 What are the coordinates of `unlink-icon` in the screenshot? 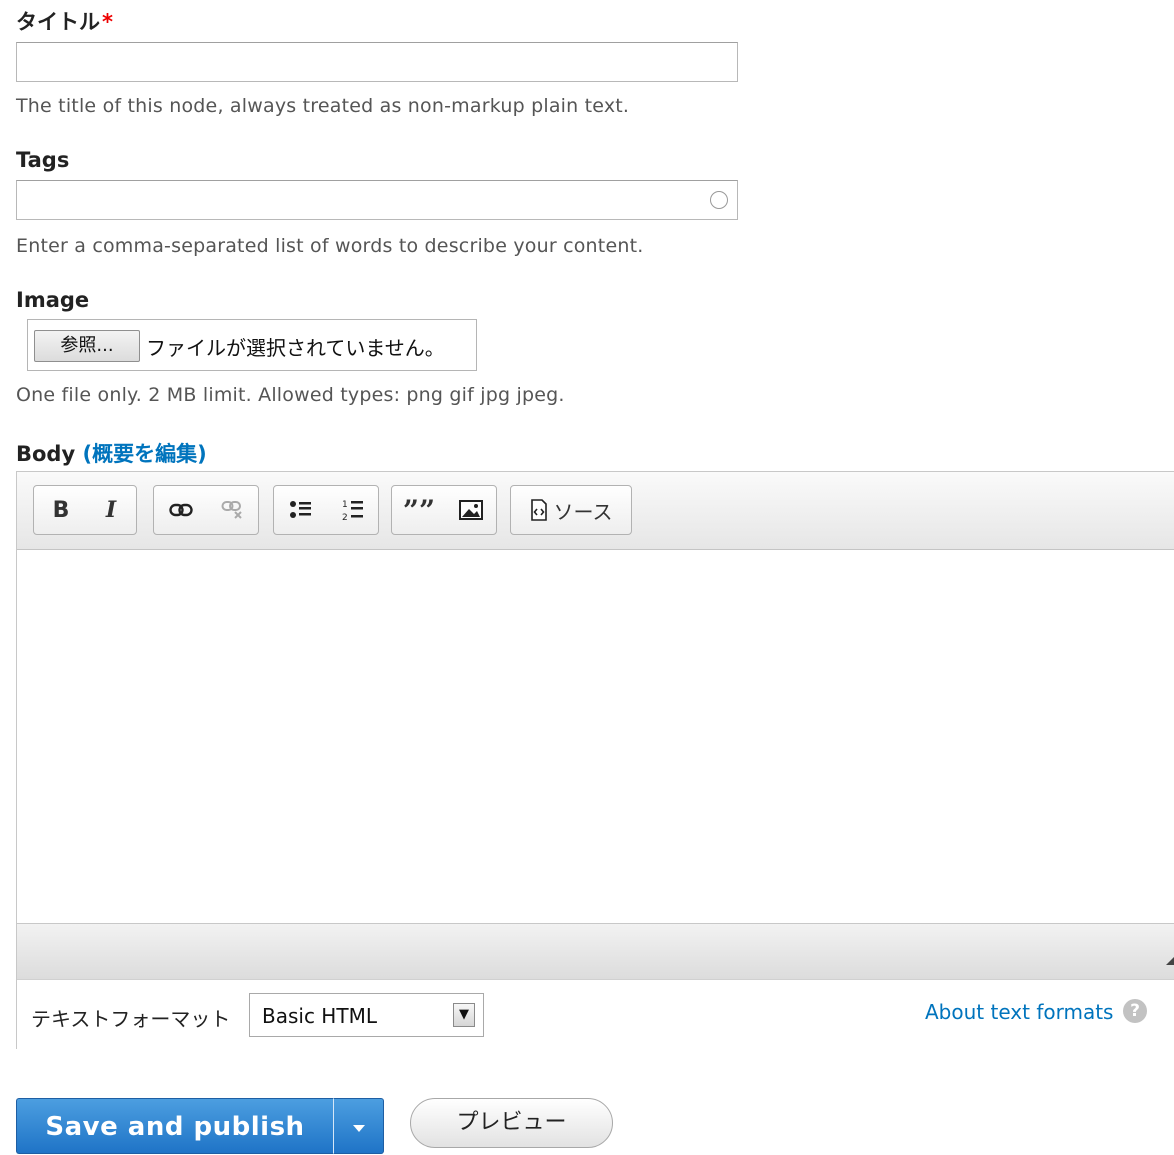 It's located at (231, 510).